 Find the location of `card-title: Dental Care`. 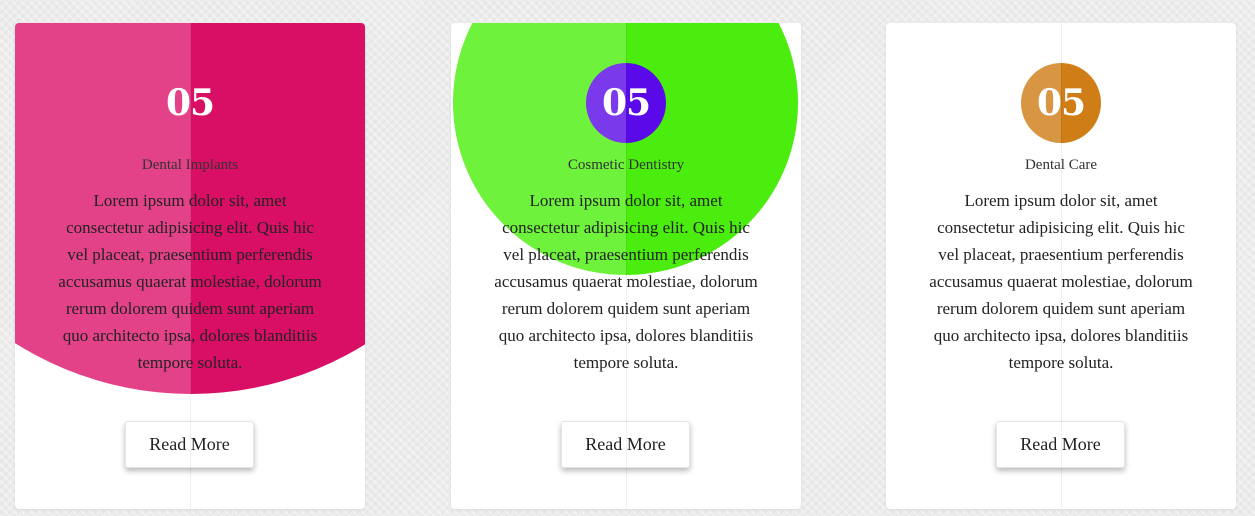

card-title: Dental Care is located at coordinates (1061, 165).